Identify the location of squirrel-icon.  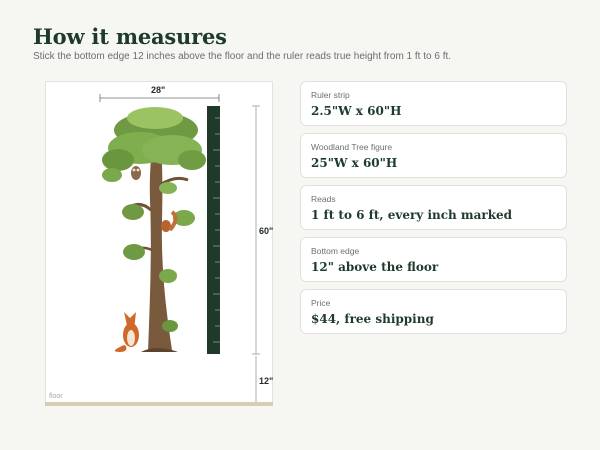
(169, 221).